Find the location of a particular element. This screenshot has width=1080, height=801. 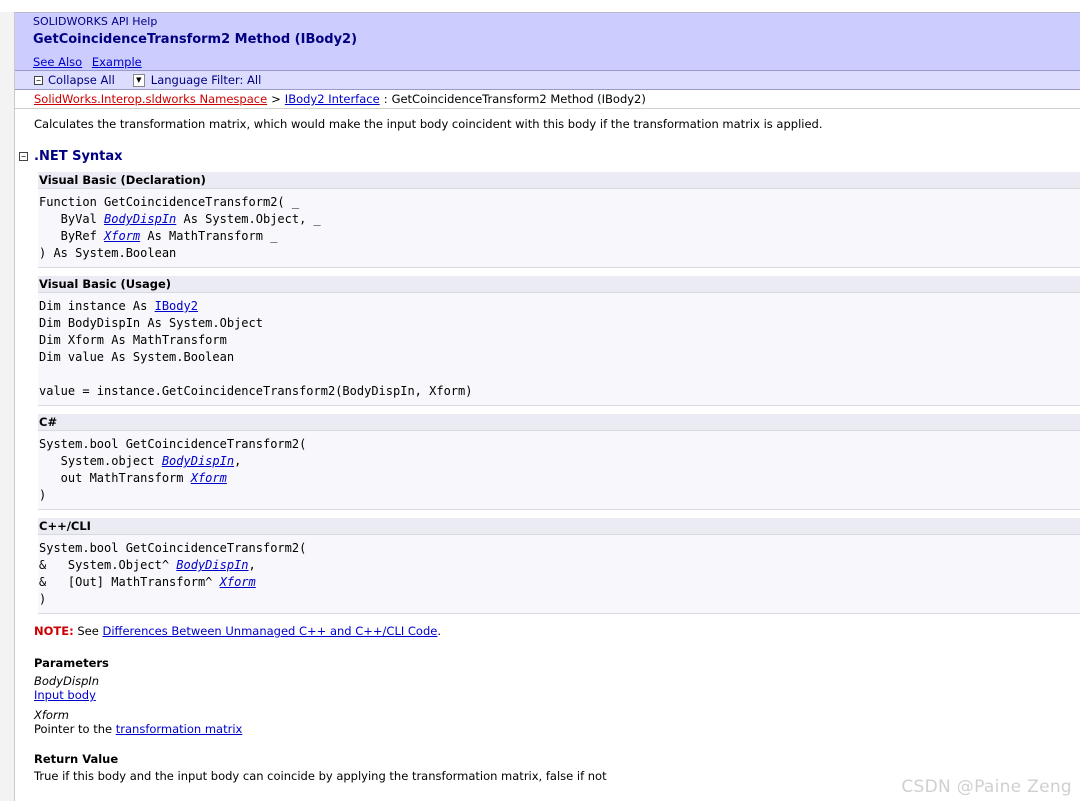

param-name: BodyDispIn is located at coordinates (67, 681).